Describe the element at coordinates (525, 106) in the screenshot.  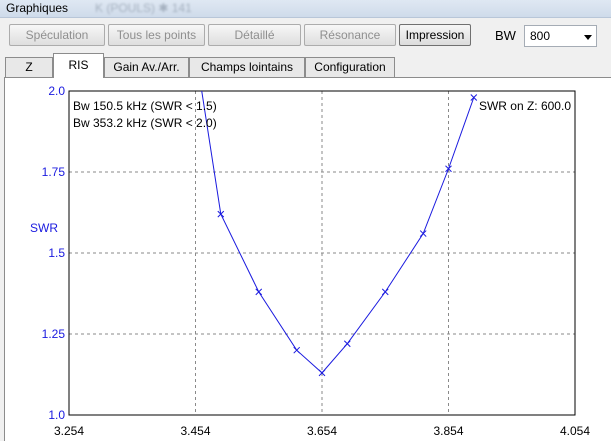
I see `swr-on-z-annotation: SWR on Z: 600.0` at that location.